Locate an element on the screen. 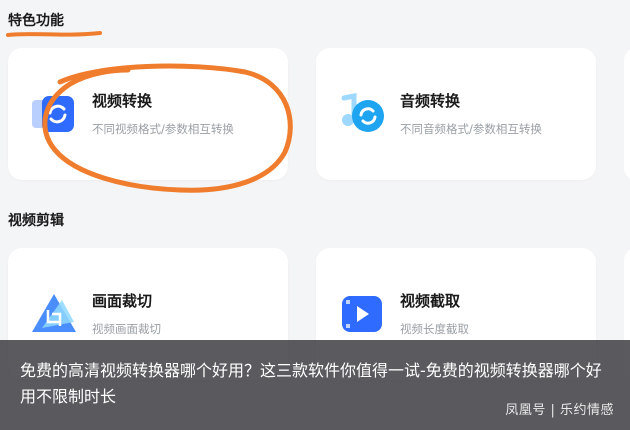 The width and height of the screenshot is (630, 430). next-card-edge is located at coordinates (627, 114).